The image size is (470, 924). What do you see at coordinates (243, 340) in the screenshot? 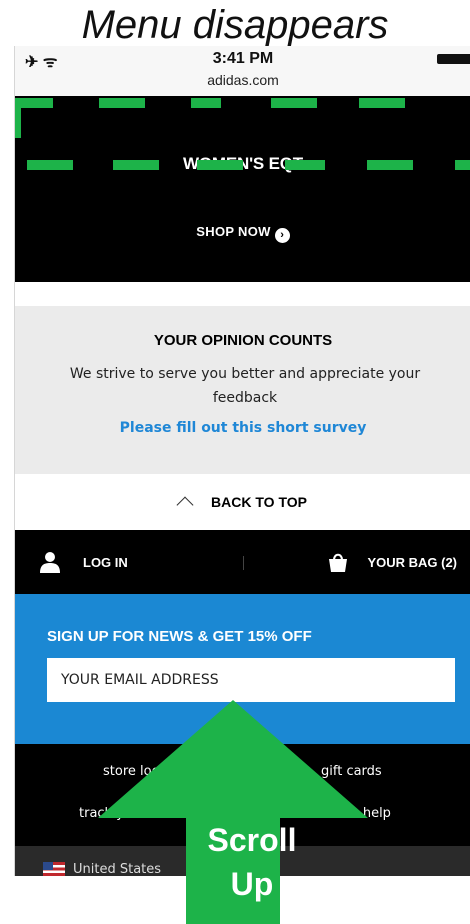
I see `survey-heading: YOUR OPINION COUNTS` at bounding box center [243, 340].